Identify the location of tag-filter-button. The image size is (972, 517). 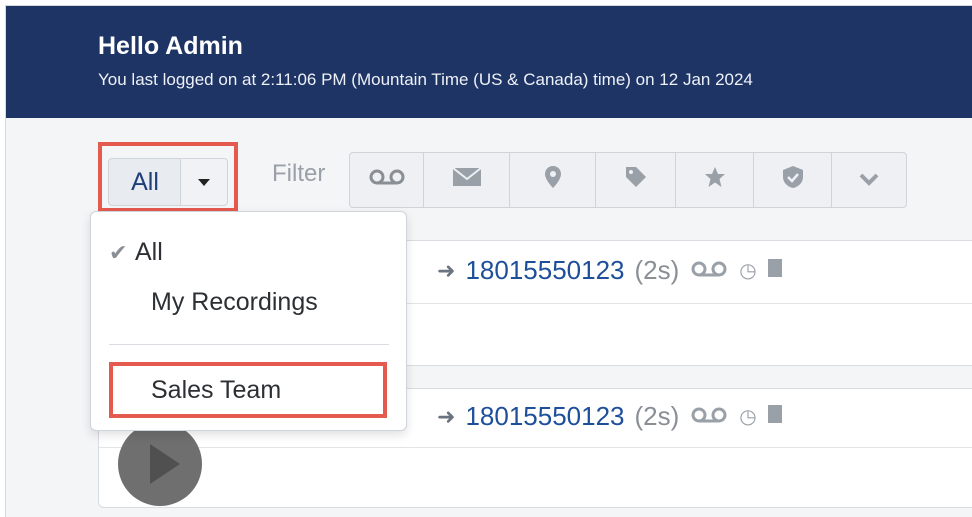
(636, 180).